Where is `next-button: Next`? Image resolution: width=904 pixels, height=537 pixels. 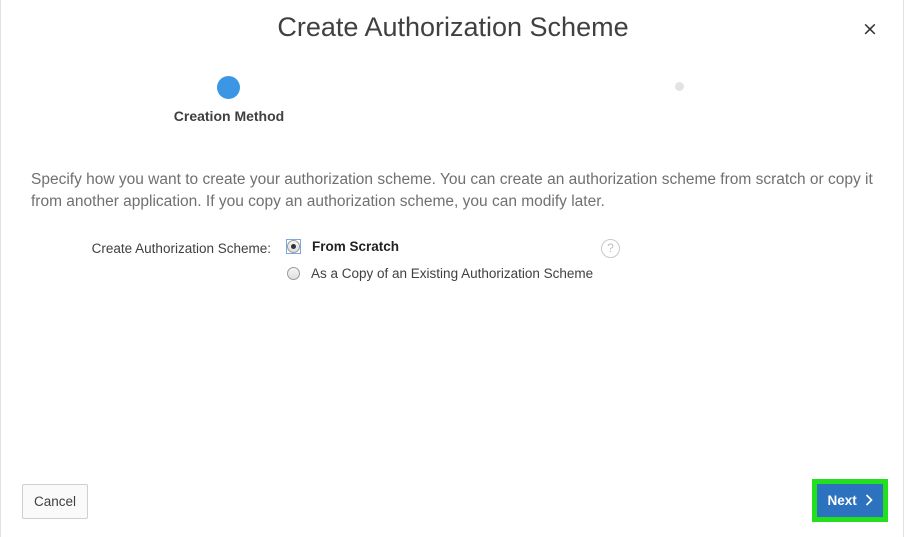
next-button: Next is located at coordinates (850, 500).